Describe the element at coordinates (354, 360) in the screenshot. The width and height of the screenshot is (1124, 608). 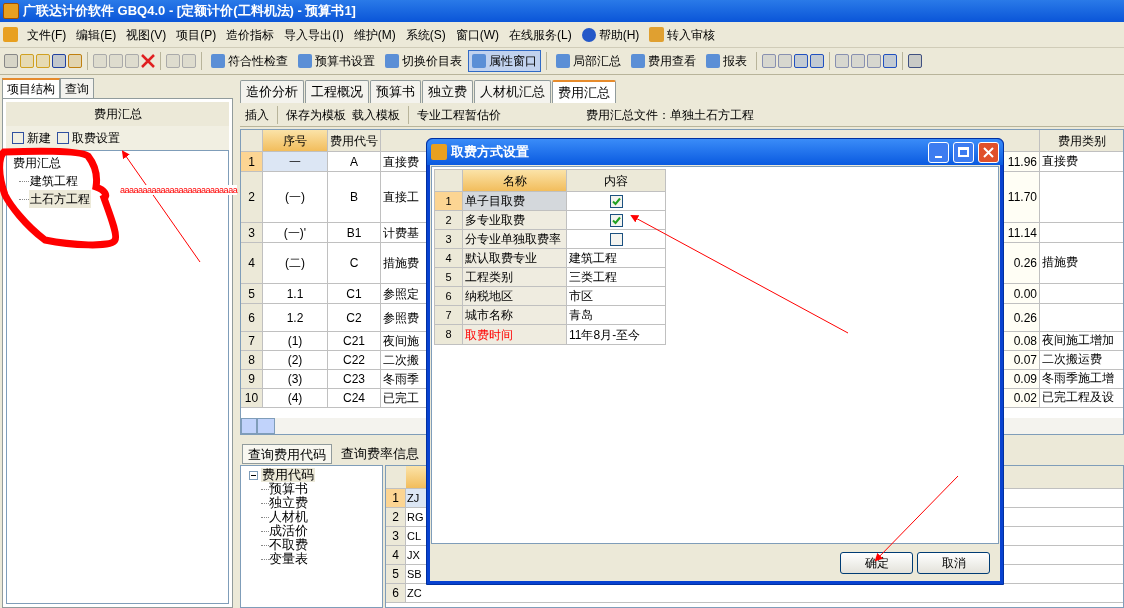
I see `table-cell: C22` at that location.